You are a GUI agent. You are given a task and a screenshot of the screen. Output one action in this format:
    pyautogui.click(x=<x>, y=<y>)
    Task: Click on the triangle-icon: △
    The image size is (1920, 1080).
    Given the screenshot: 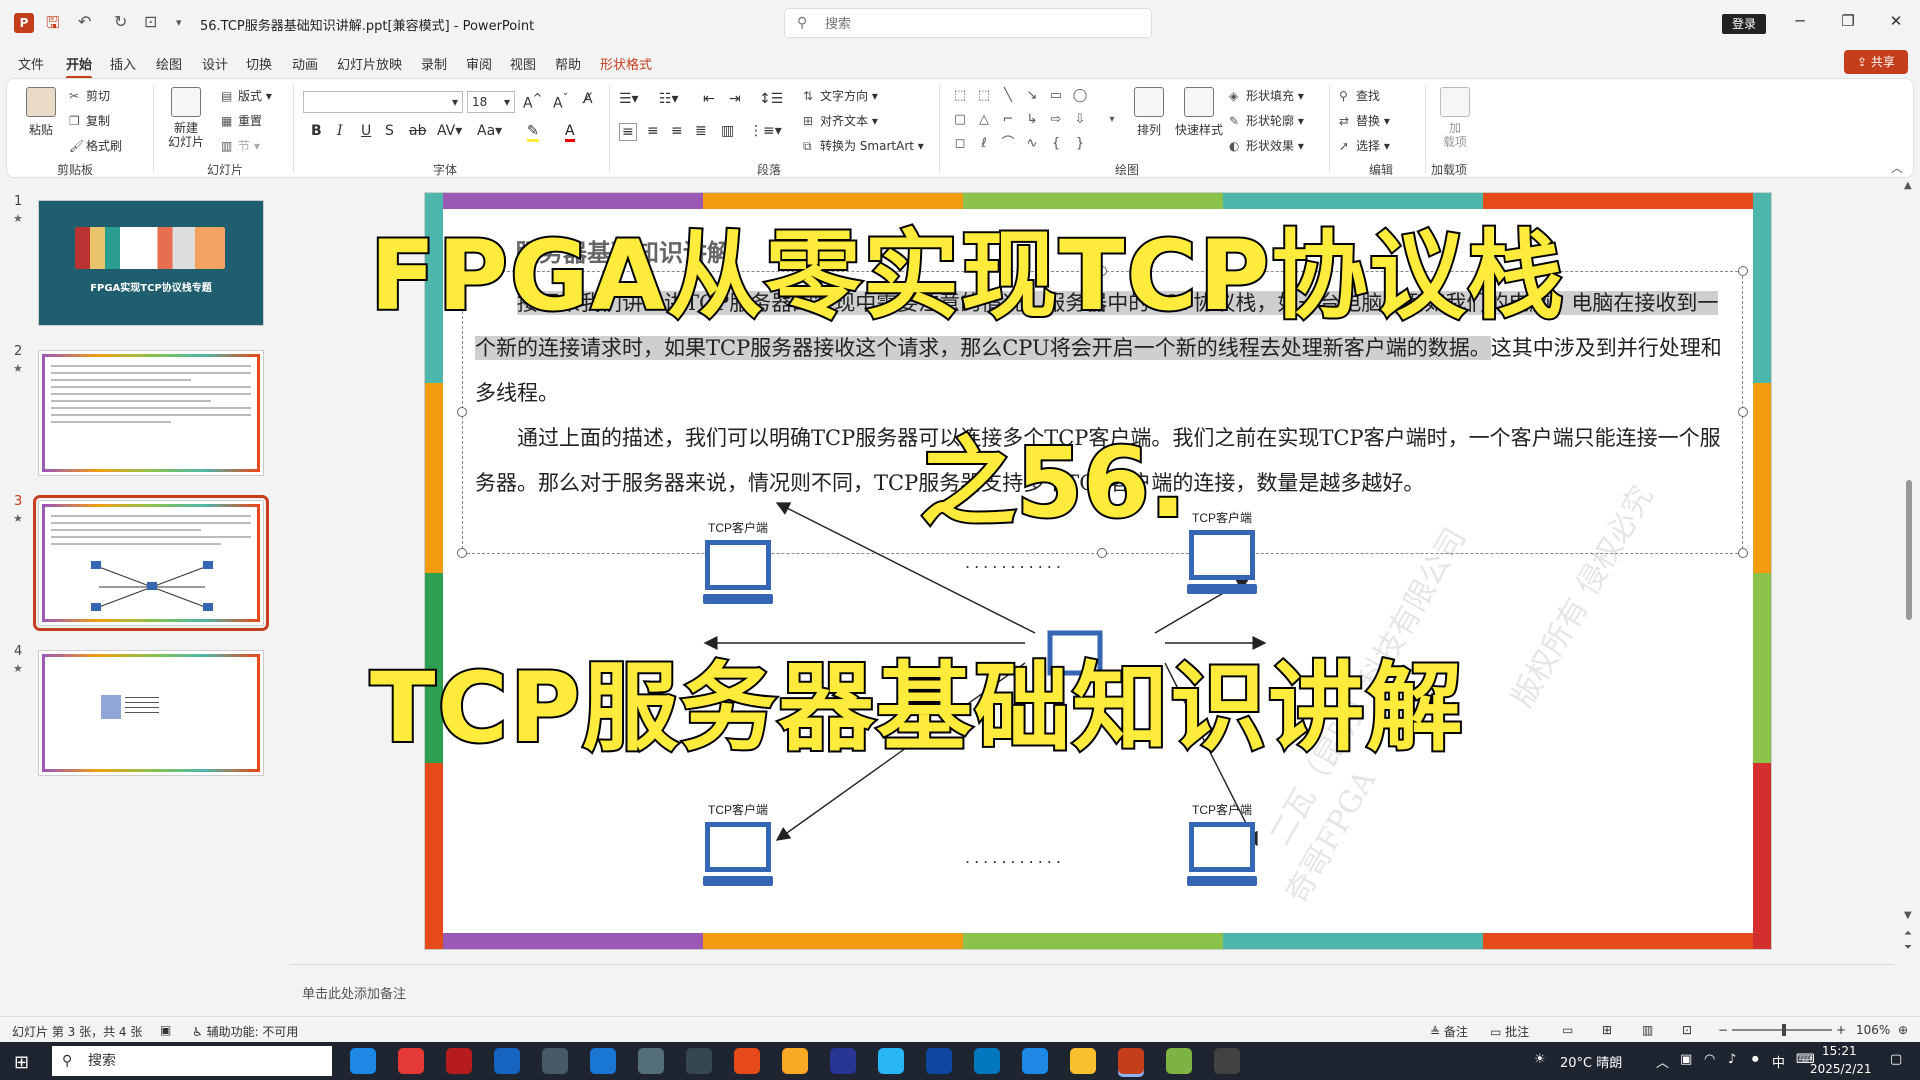 What is the action you would take?
    pyautogui.click(x=984, y=120)
    